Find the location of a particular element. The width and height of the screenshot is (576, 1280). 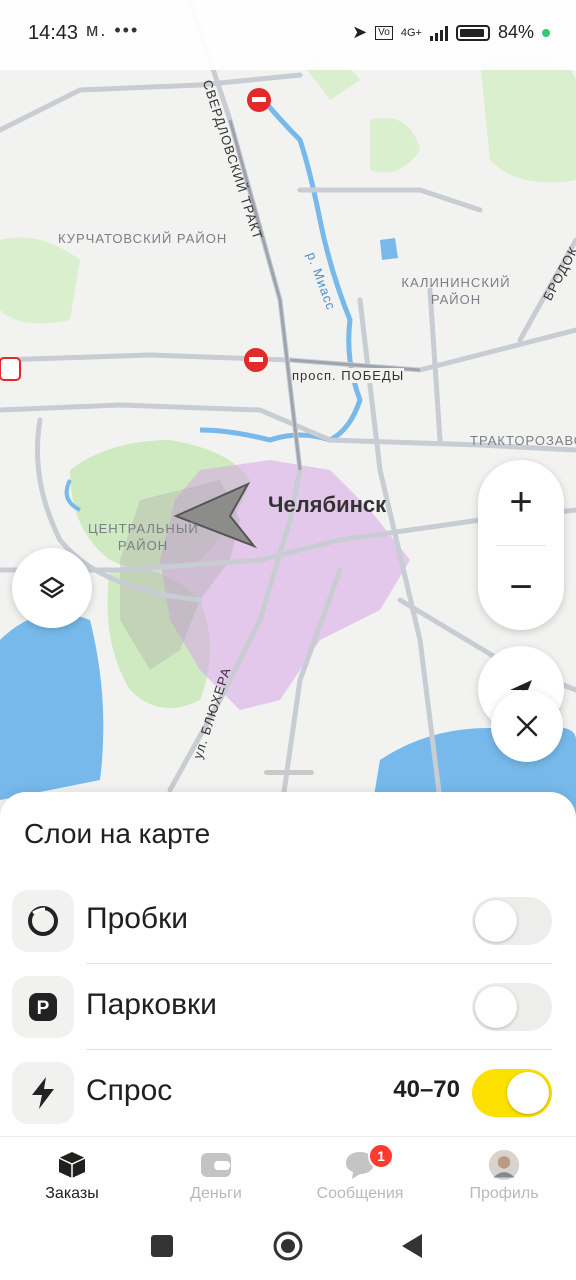

district-label-kalininsky: КАЛИНИНСКИЙ РАЙОН is located at coordinates (456, 291).